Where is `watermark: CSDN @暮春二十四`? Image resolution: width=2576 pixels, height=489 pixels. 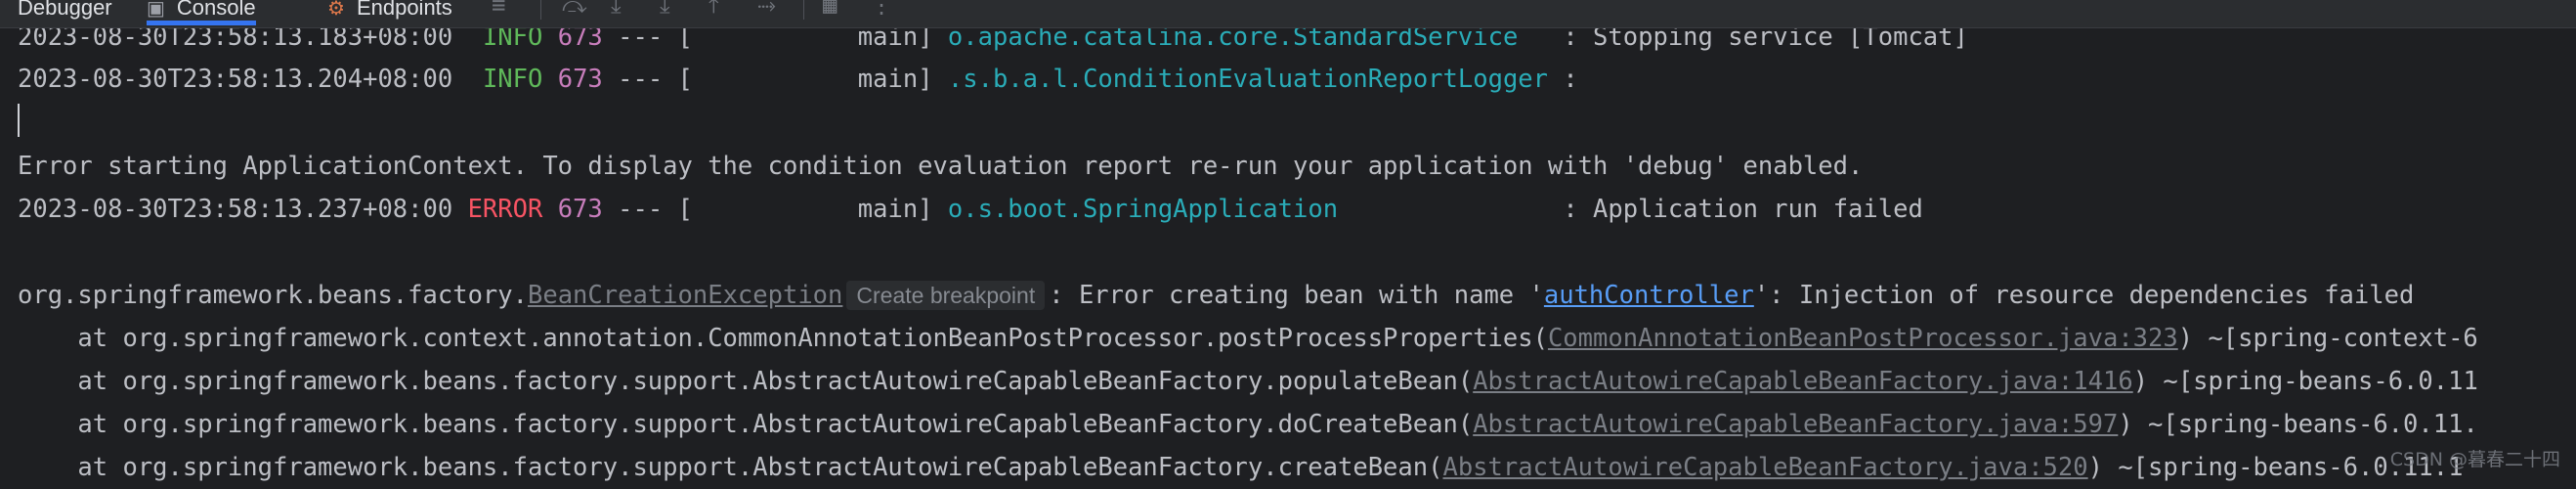 watermark: CSDN @暮春二十四 is located at coordinates (2474, 459).